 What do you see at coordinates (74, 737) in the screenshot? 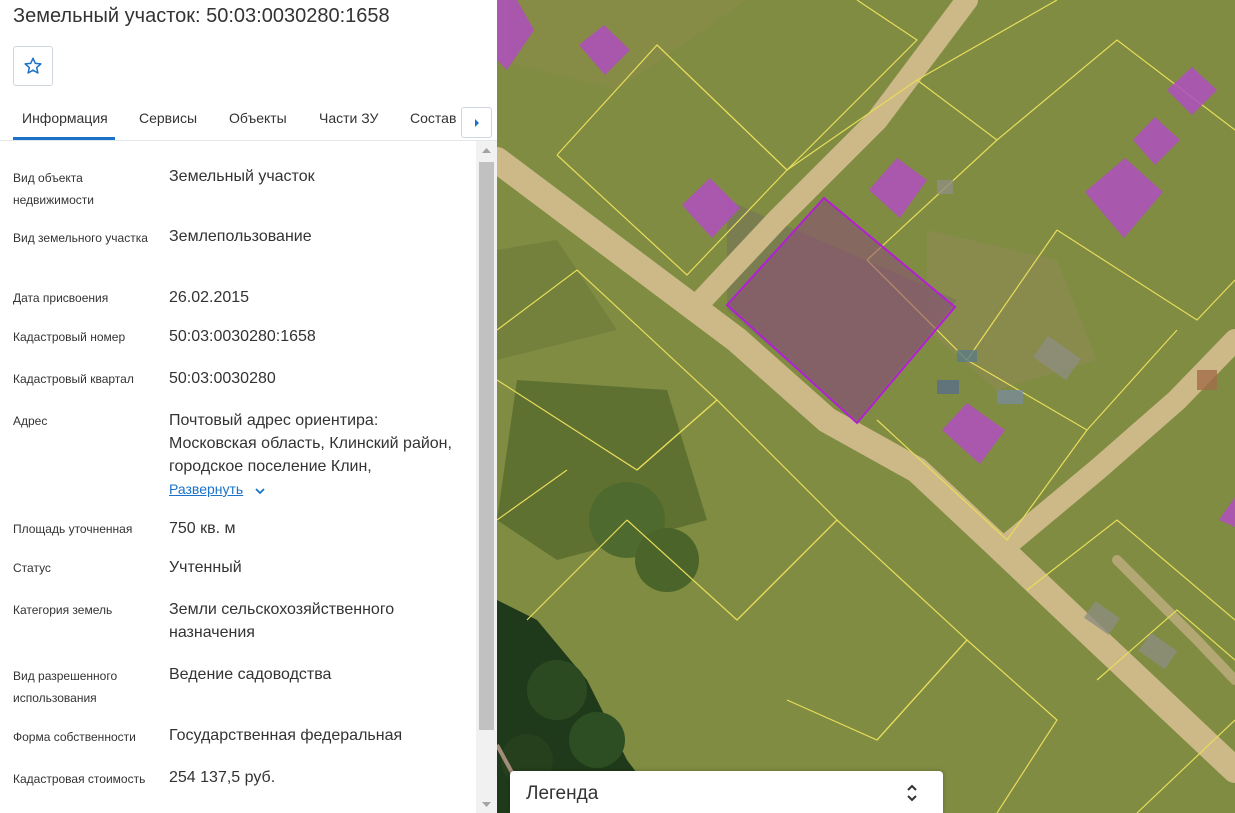
I see `row-label-ownership: Форма собственности` at bounding box center [74, 737].